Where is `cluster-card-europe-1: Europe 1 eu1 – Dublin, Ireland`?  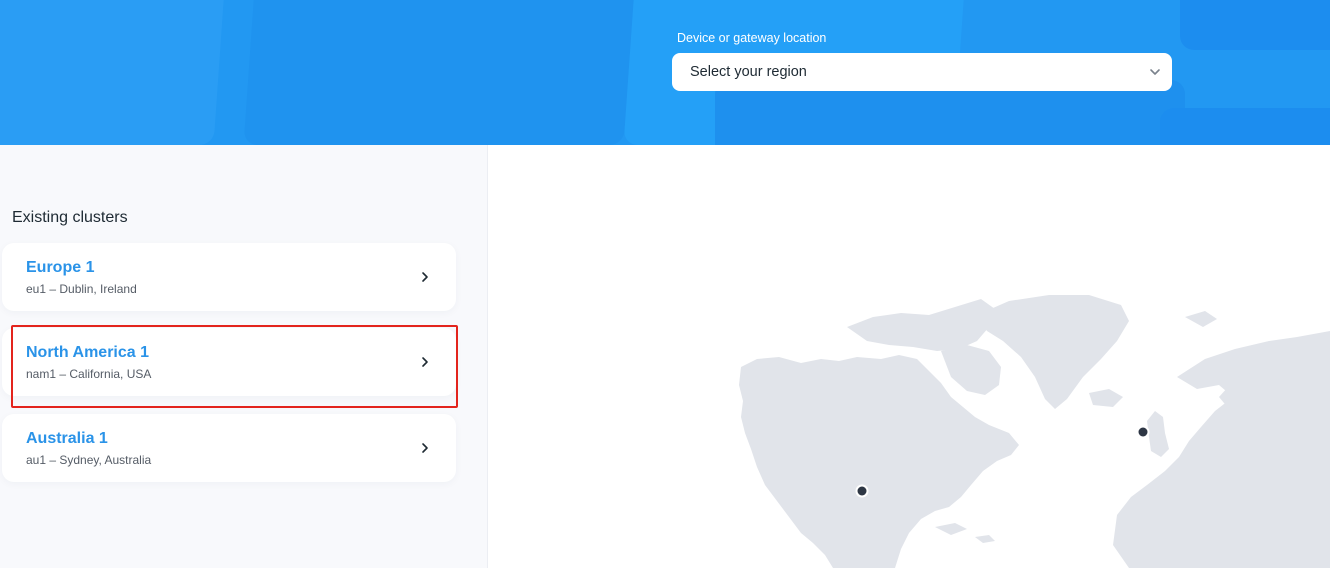 cluster-card-europe-1: Europe 1 eu1 – Dublin, Ireland is located at coordinates (229, 277).